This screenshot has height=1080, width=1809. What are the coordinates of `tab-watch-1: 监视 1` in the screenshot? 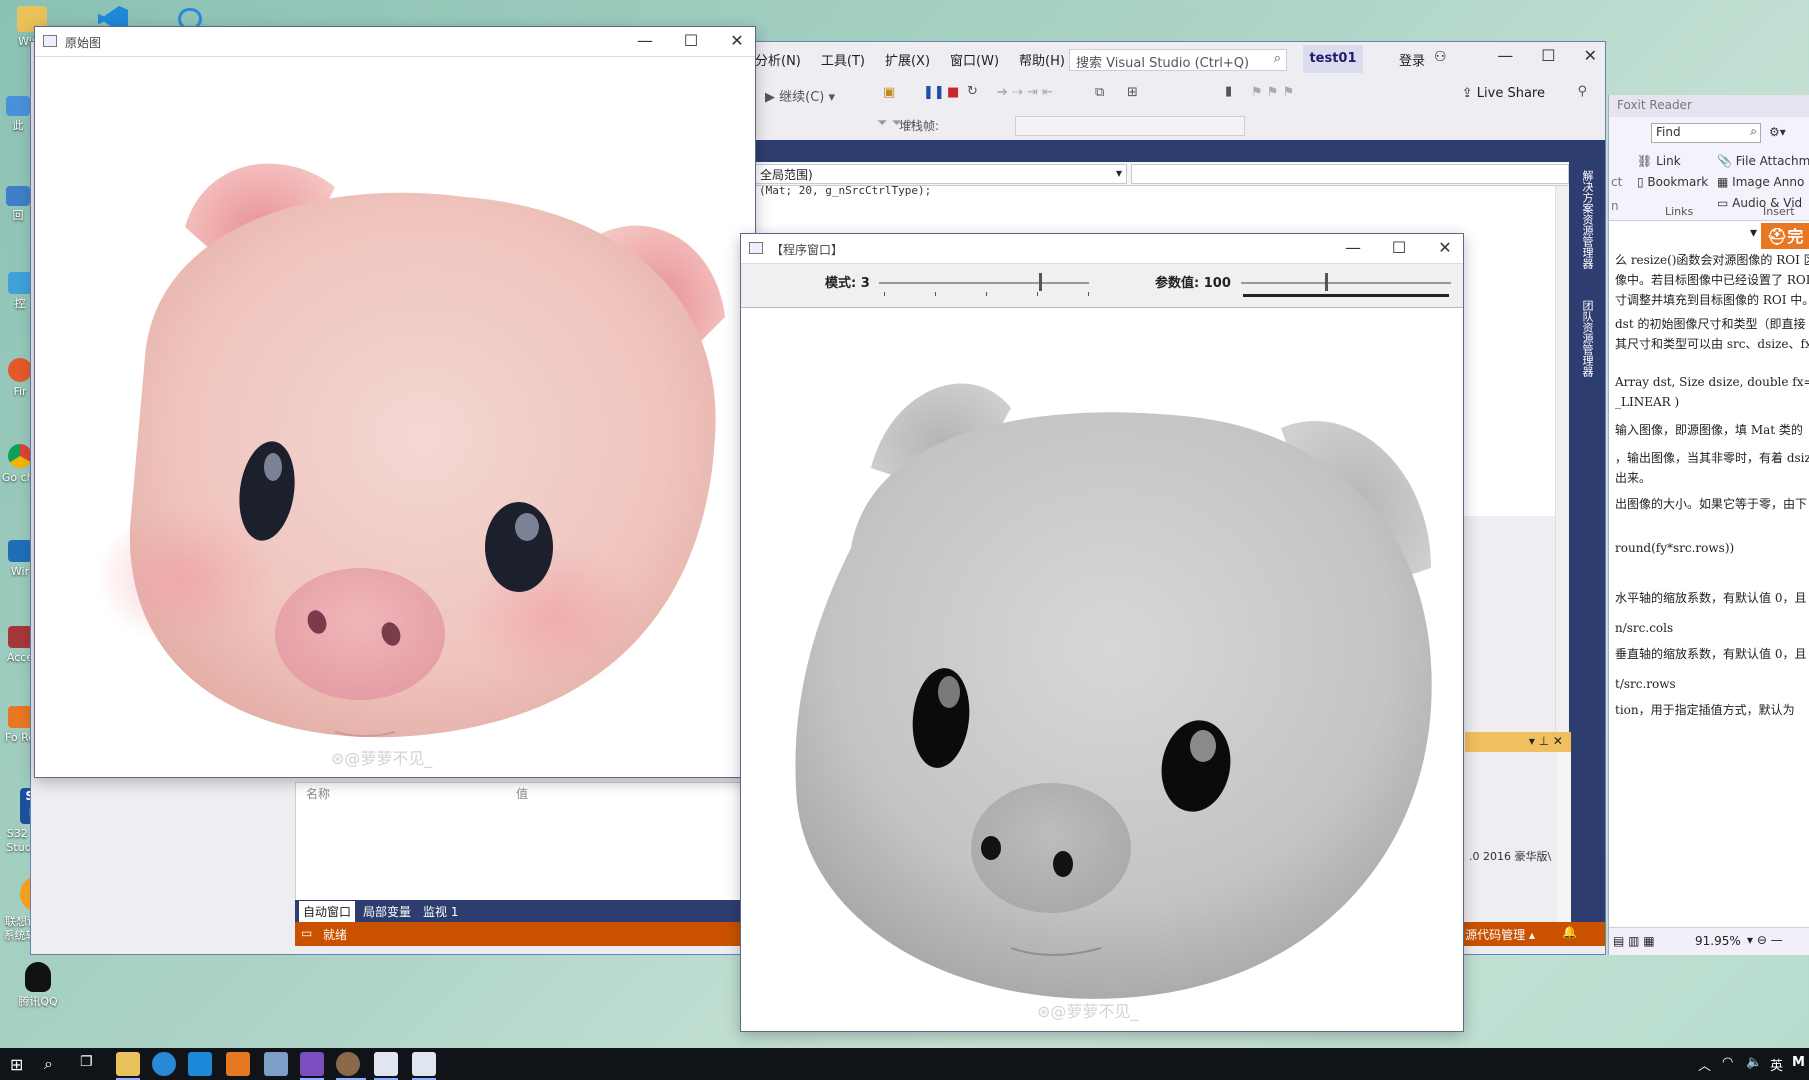 It's located at (440, 911).